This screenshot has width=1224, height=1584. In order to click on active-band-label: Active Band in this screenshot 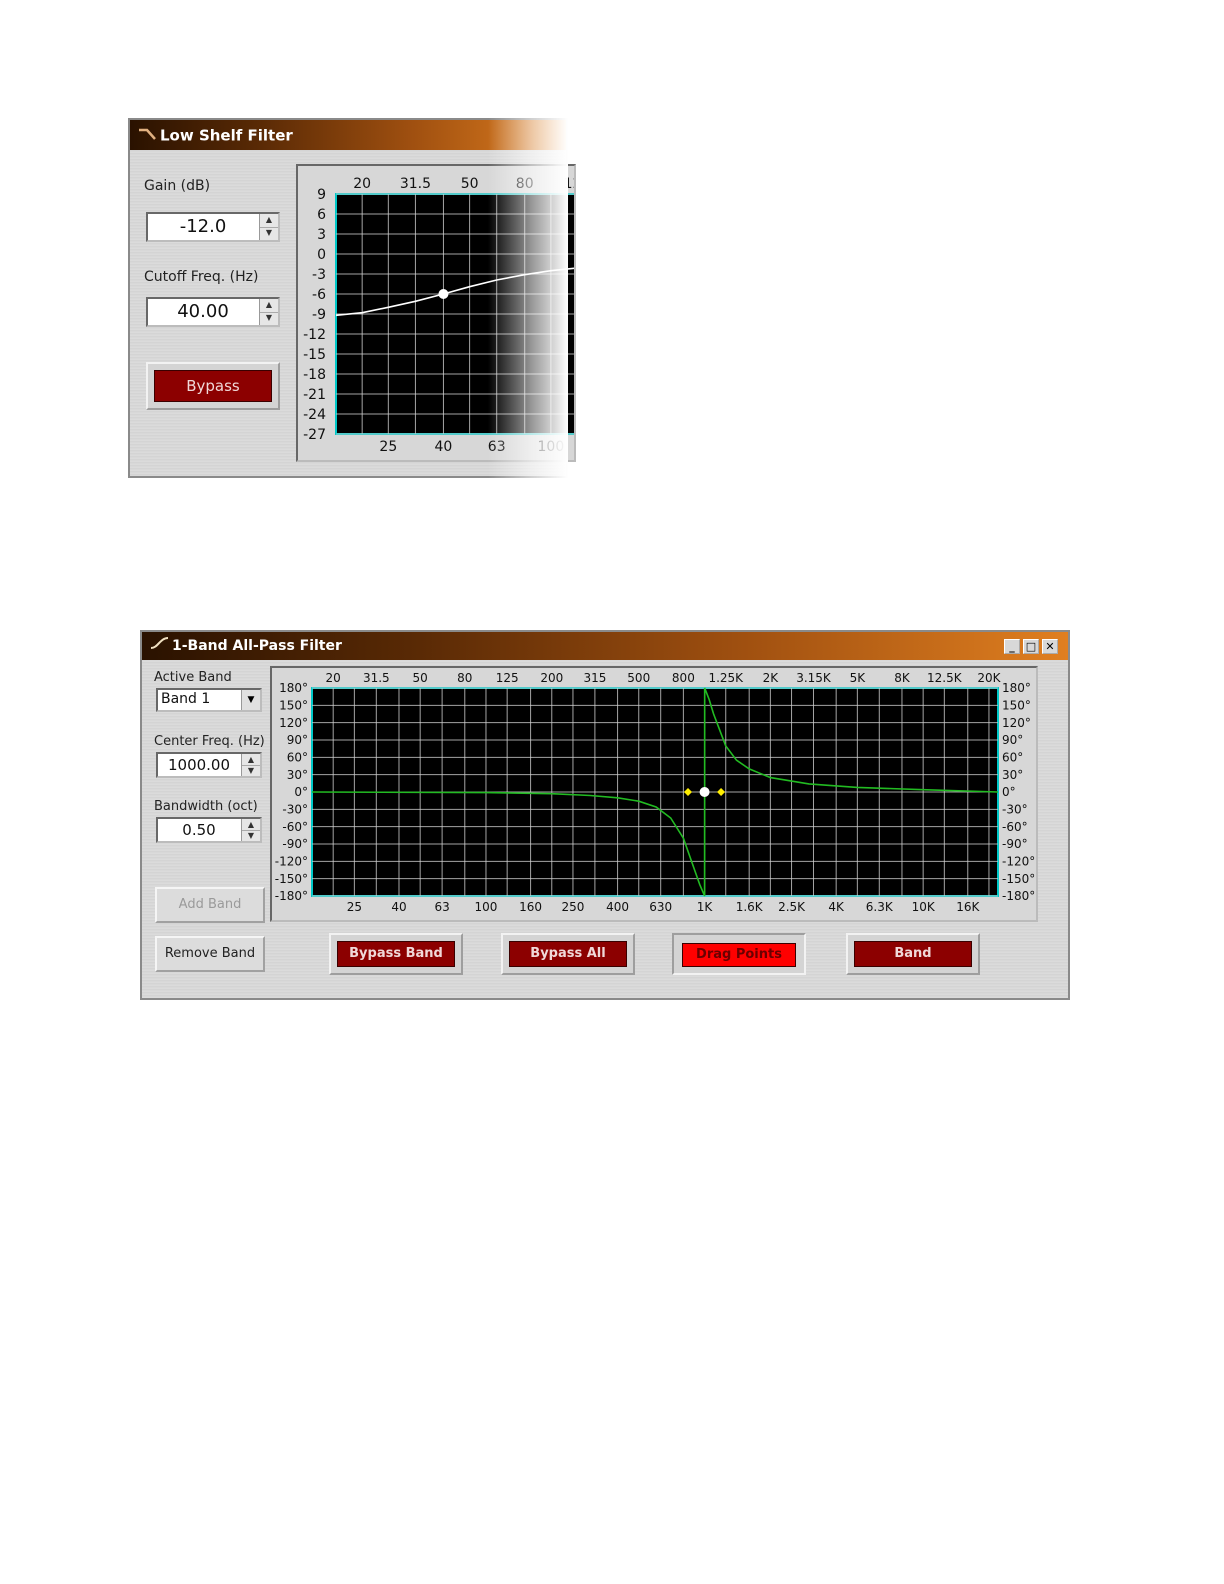, I will do `click(193, 677)`.